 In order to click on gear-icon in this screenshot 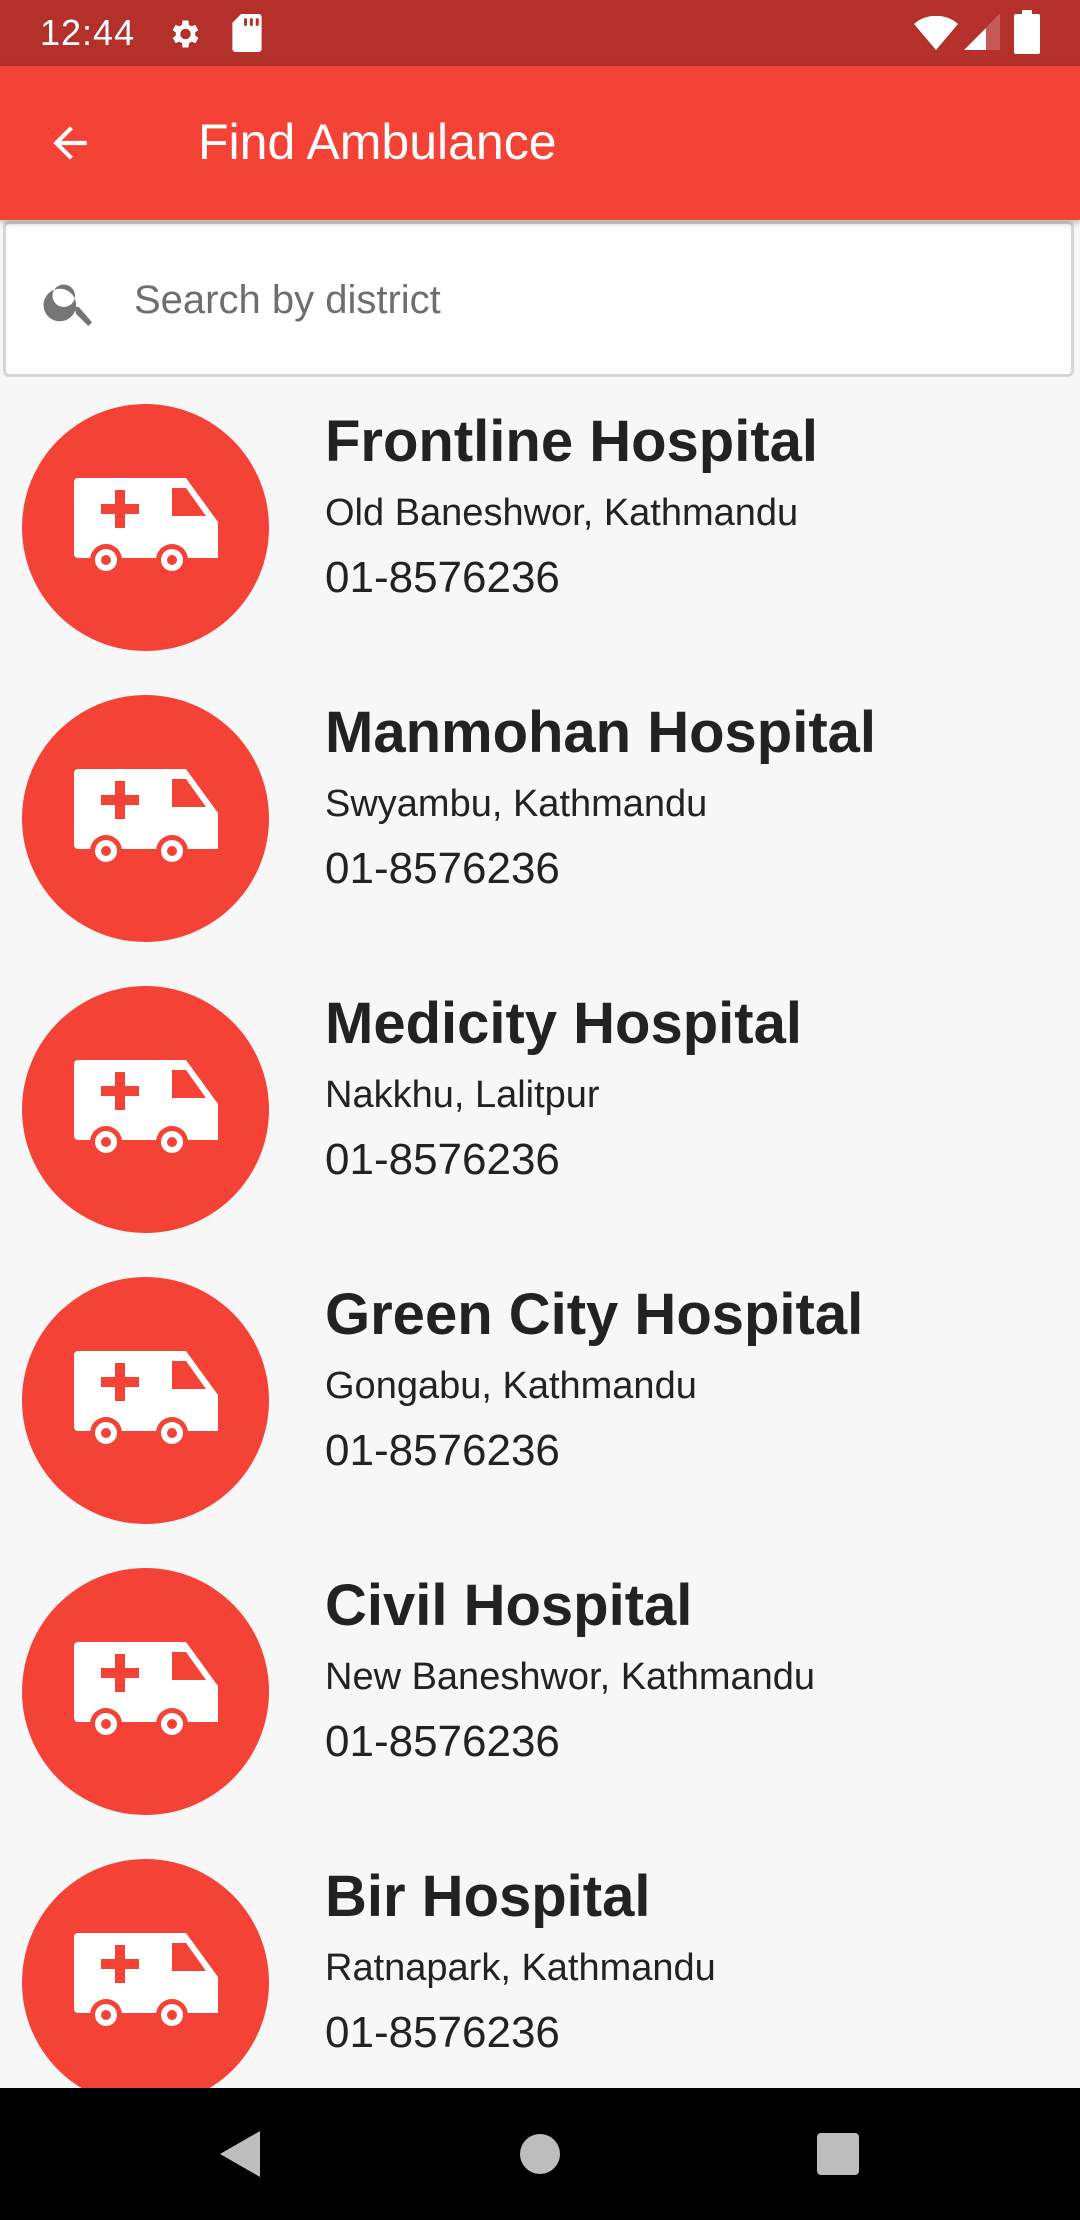, I will do `click(185, 34)`.